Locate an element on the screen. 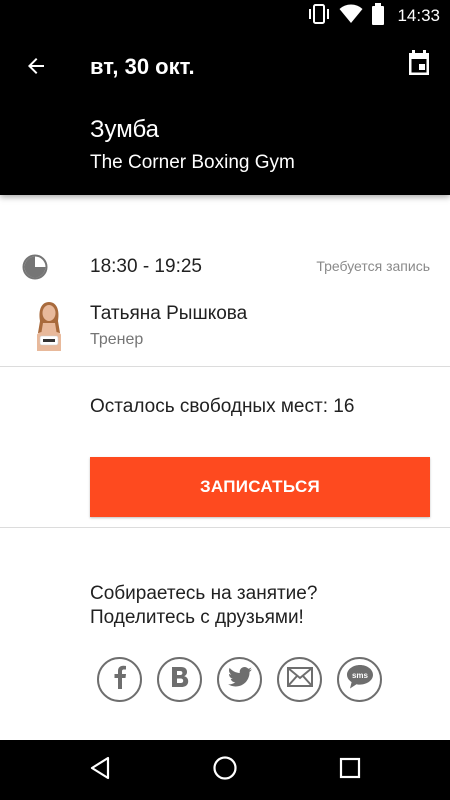 This screenshot has width=450, height=800. share-prompt-line2: Поделитесь с друзьями! is located at coordinates (197, 617).